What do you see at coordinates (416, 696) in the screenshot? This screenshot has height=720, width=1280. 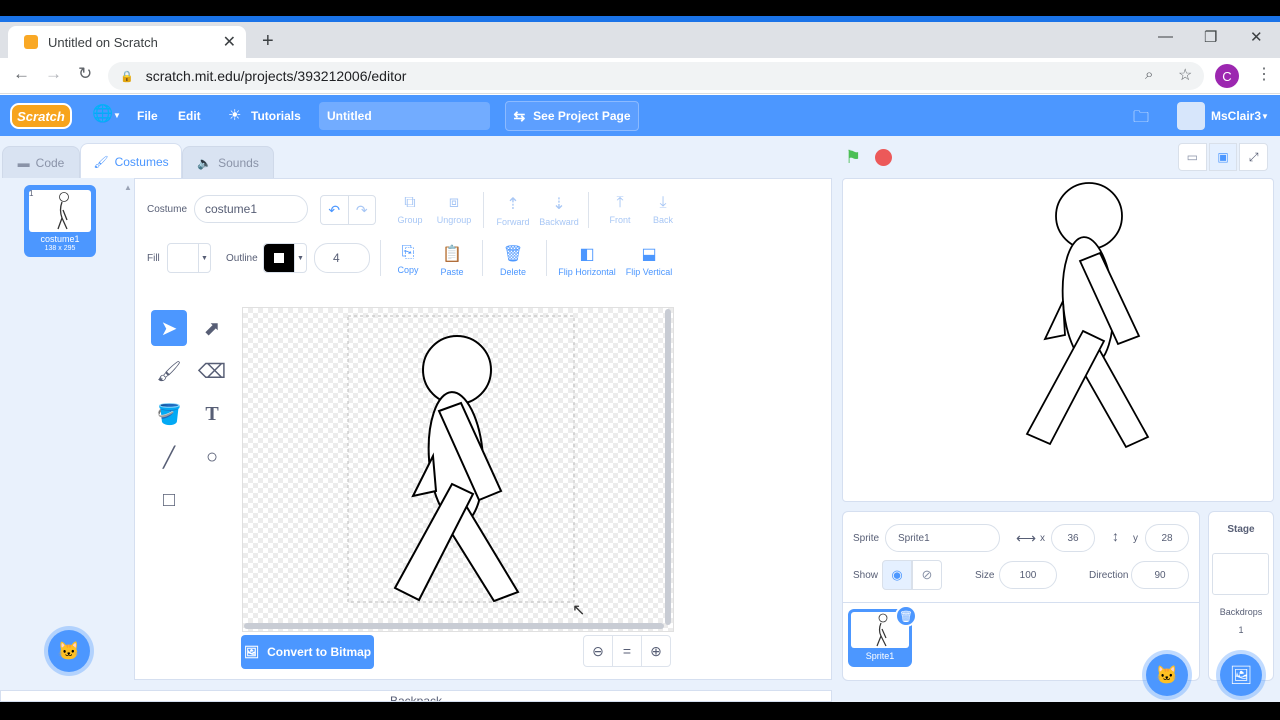 I see `backpack-panel: Backpack` at bounding box center [416, 696].